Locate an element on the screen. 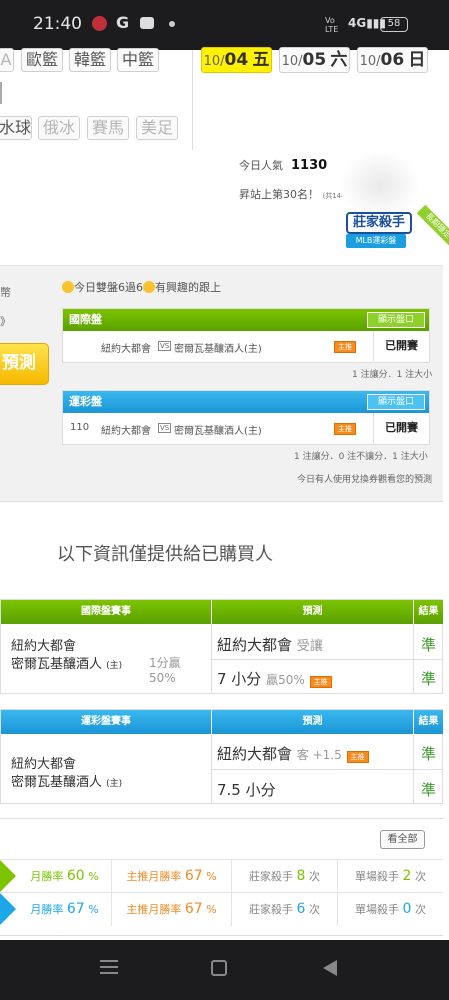 The image size is (449, 1000). nav-separator is located at coordinates (192, 100).